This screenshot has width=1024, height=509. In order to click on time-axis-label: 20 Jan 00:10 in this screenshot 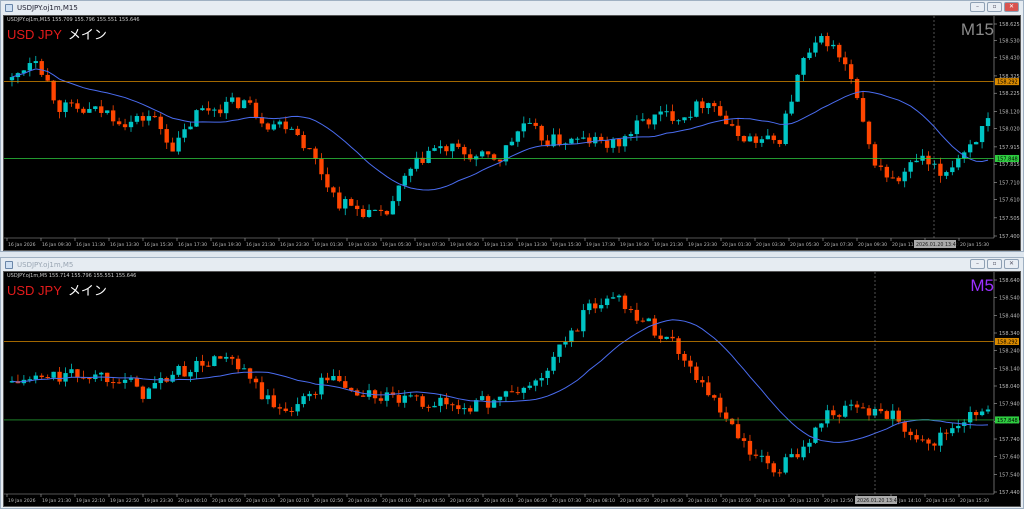, I will do `click(192, 501)`.